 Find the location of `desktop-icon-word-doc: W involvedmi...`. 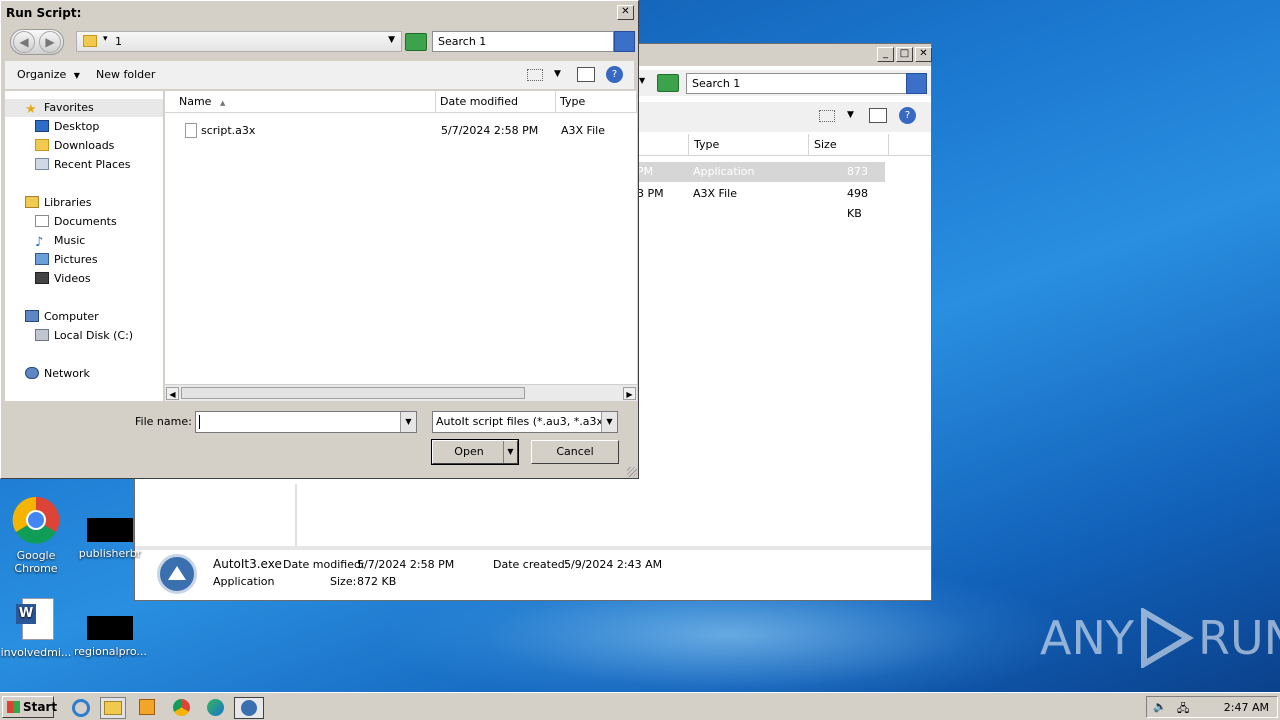

desktop-icon-word-doc: W involvedmi... is located at coordinates (36, 628).